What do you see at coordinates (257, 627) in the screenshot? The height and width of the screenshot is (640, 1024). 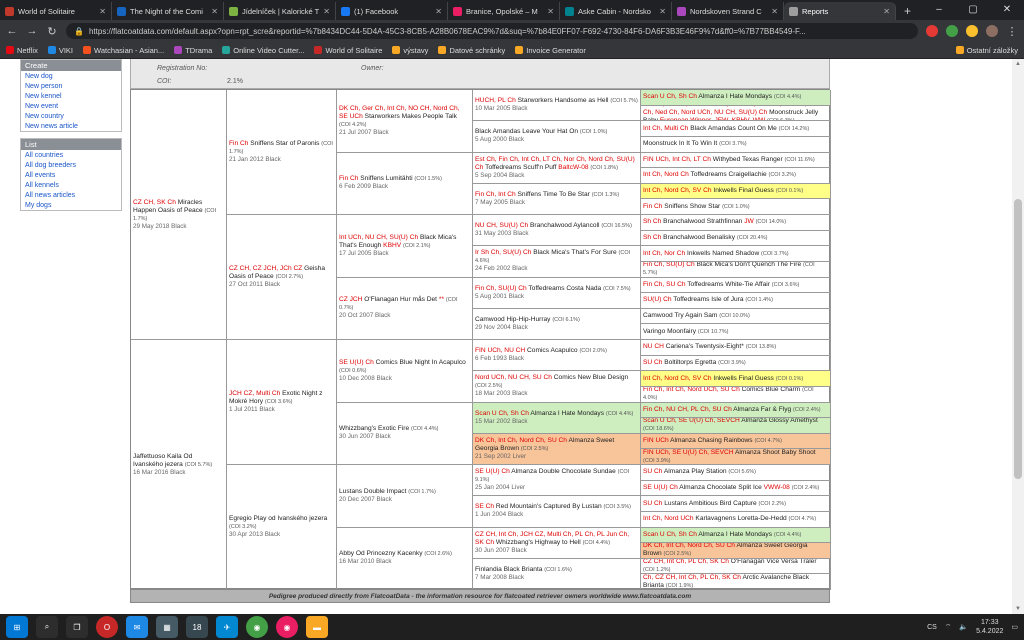 I see `chrome-icon: ◉` at bounding box center [257, 627].